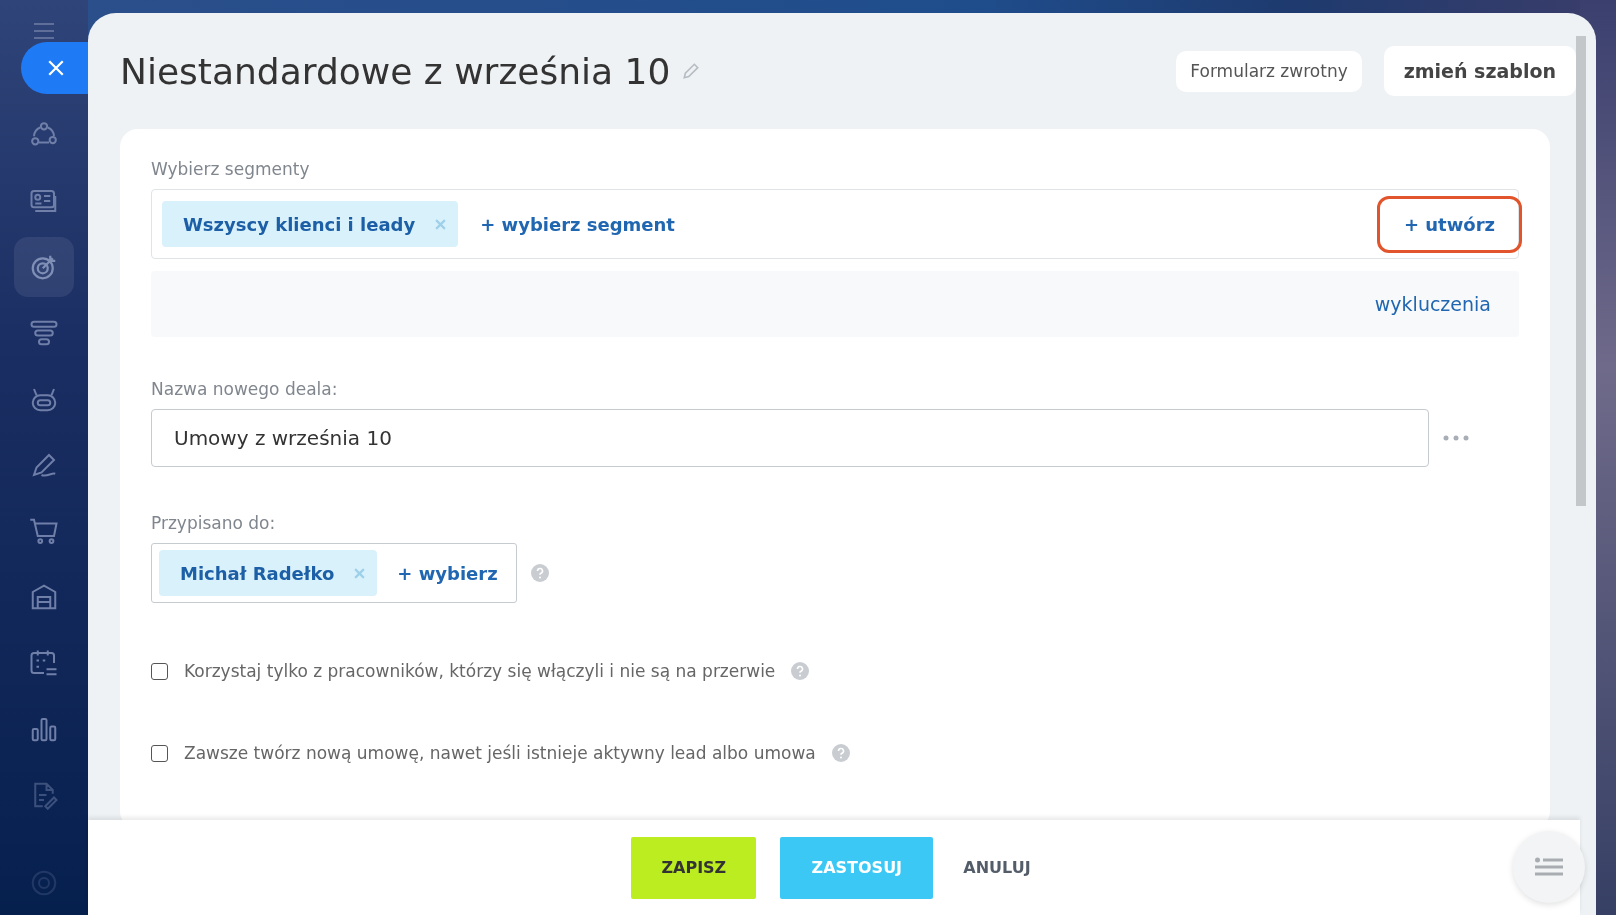 The image size is (1616, 915). What do you see at coordinates (500, 753) in the screenshot?
I see `option-label: Zawsze twórz nową umowę, nawet jeśli istnieje aktywny lead albo umowa` at bounding box center [500, 753].